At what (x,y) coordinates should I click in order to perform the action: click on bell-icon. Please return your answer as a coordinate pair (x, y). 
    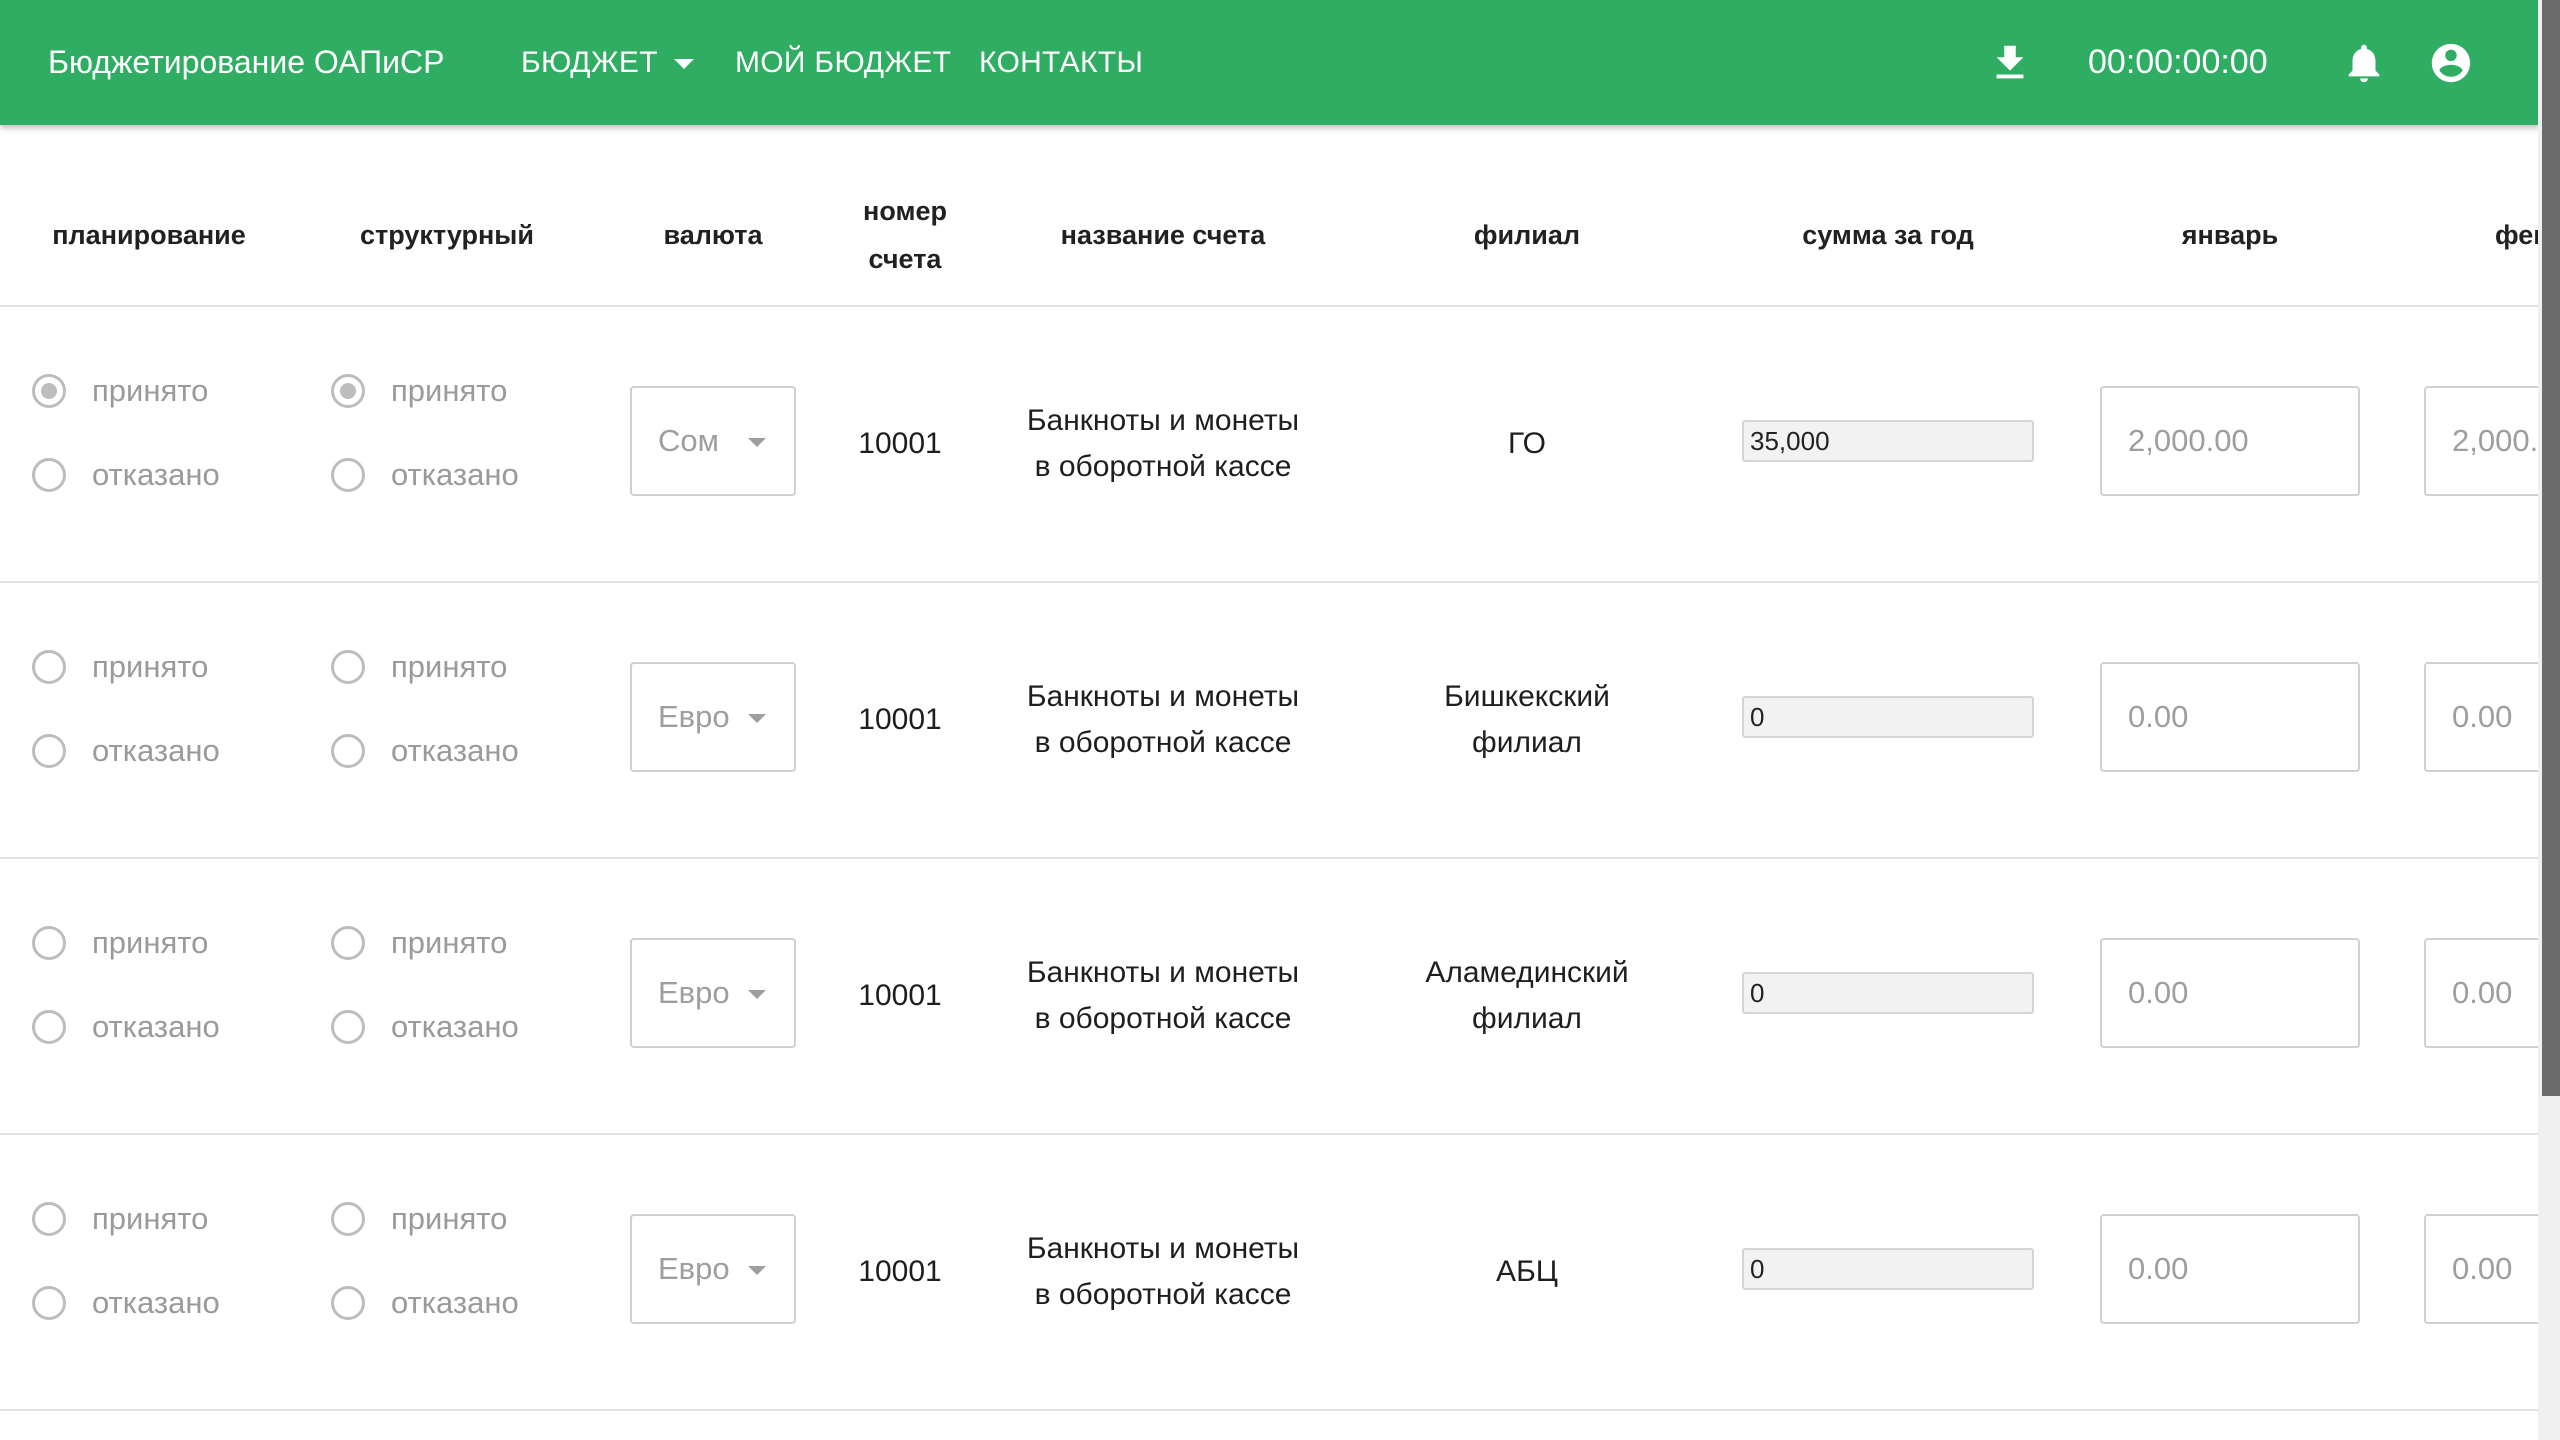
    Looking at the image, I should click on (2364, 63).